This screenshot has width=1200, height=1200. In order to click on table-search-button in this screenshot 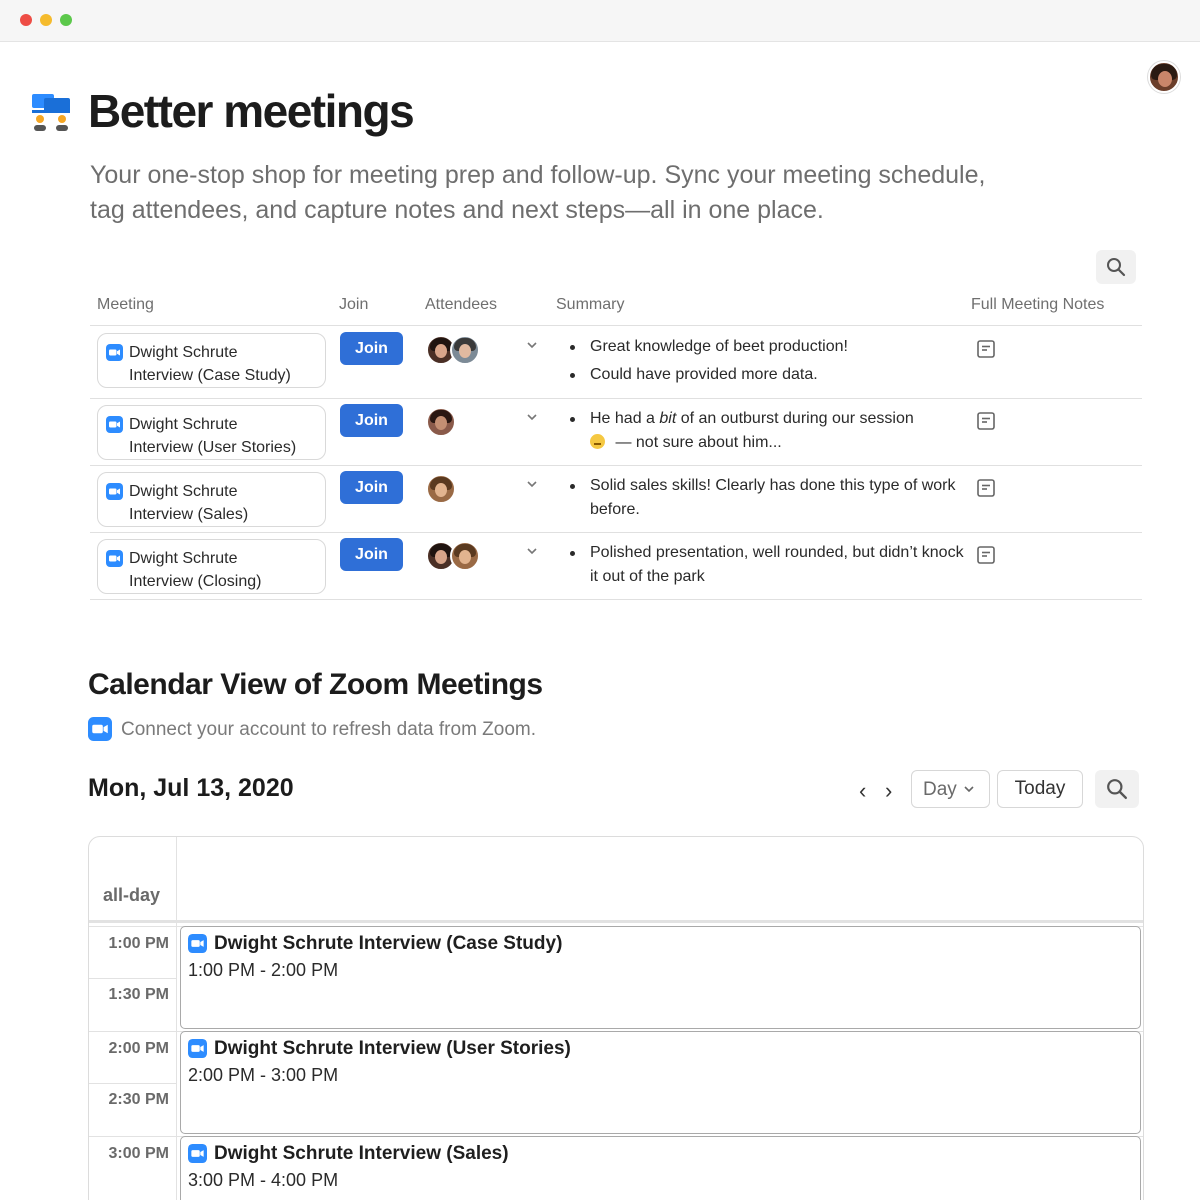, I will do `click(1116, 267)`.